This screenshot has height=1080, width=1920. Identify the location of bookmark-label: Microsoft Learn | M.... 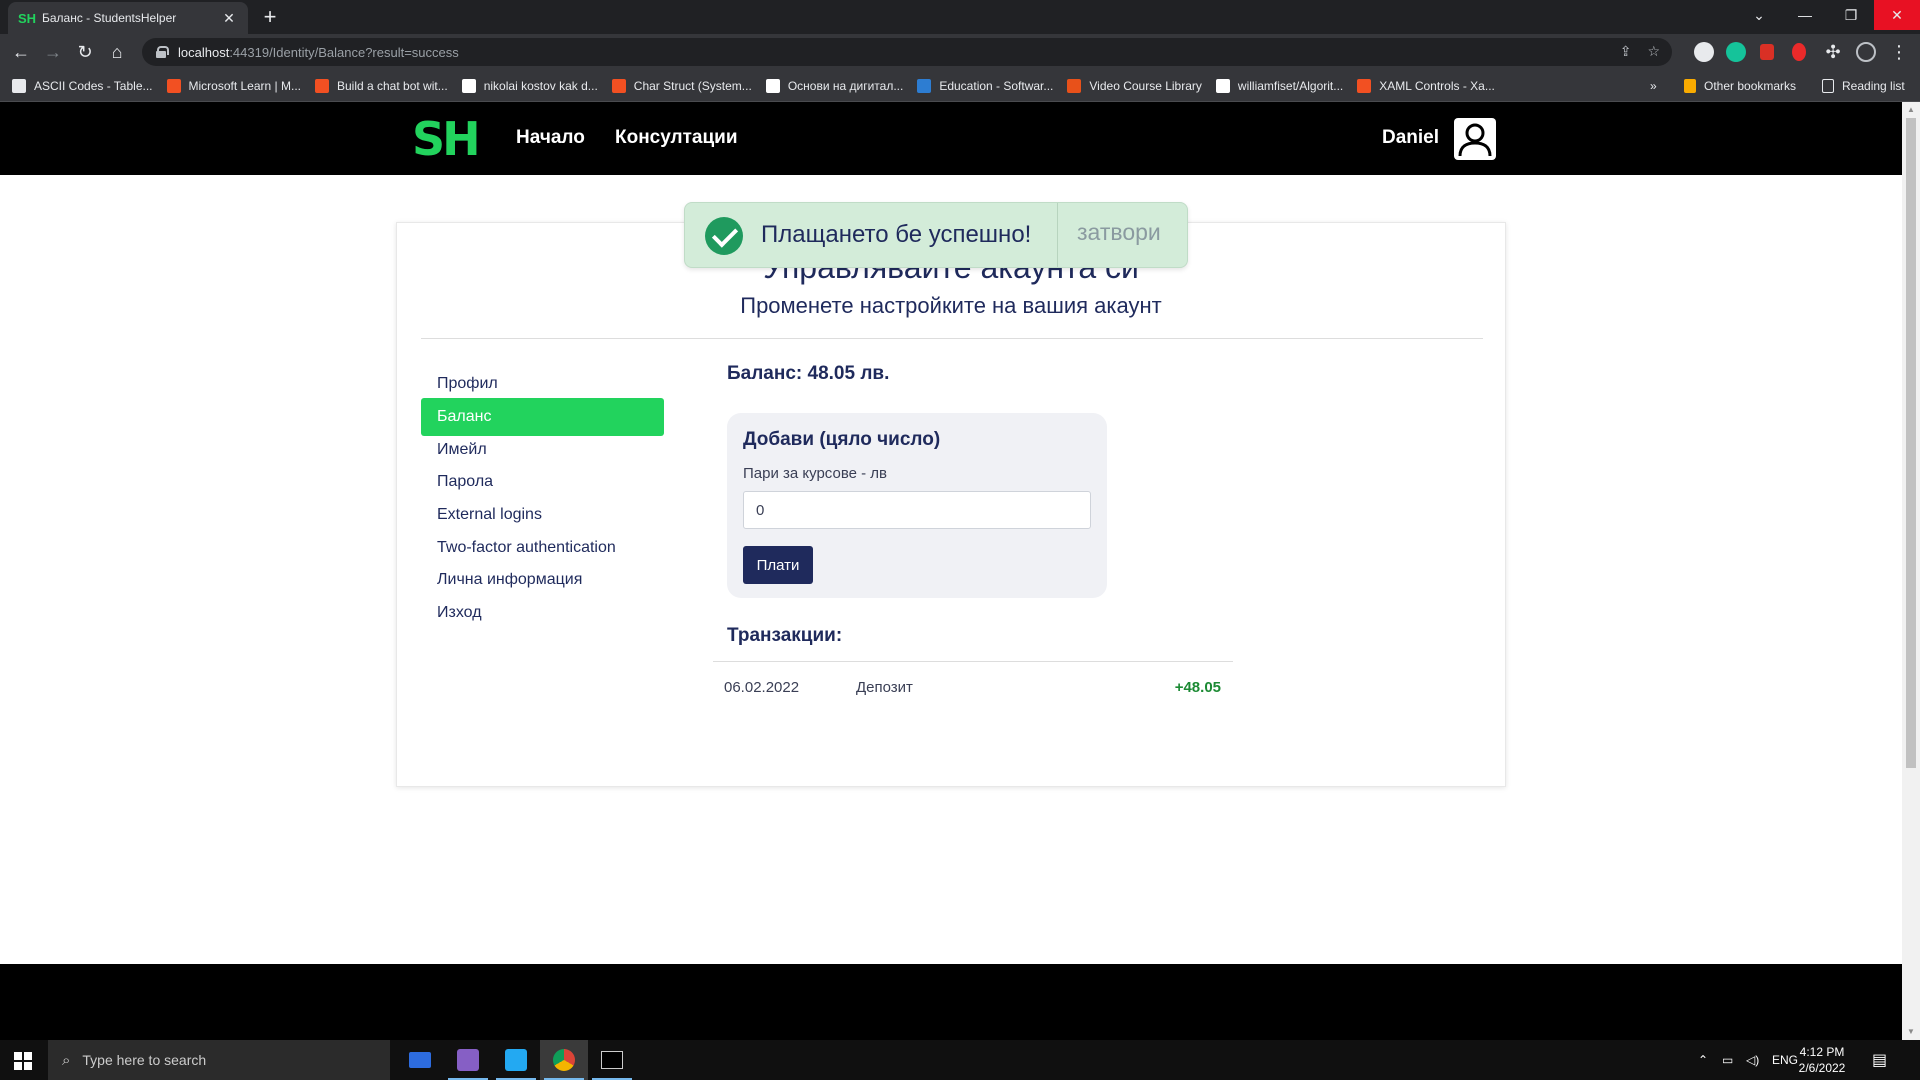
(244, 85).